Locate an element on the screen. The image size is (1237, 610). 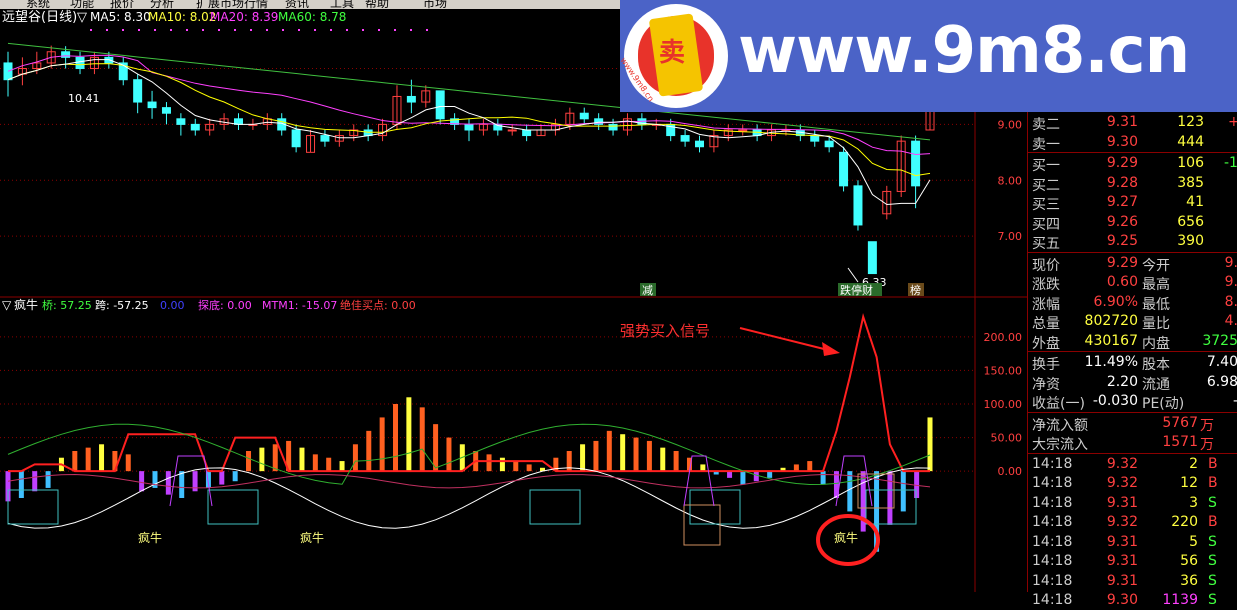
tick-row: 14:18 9.31 3 S is located at coordinates (1124, 502).